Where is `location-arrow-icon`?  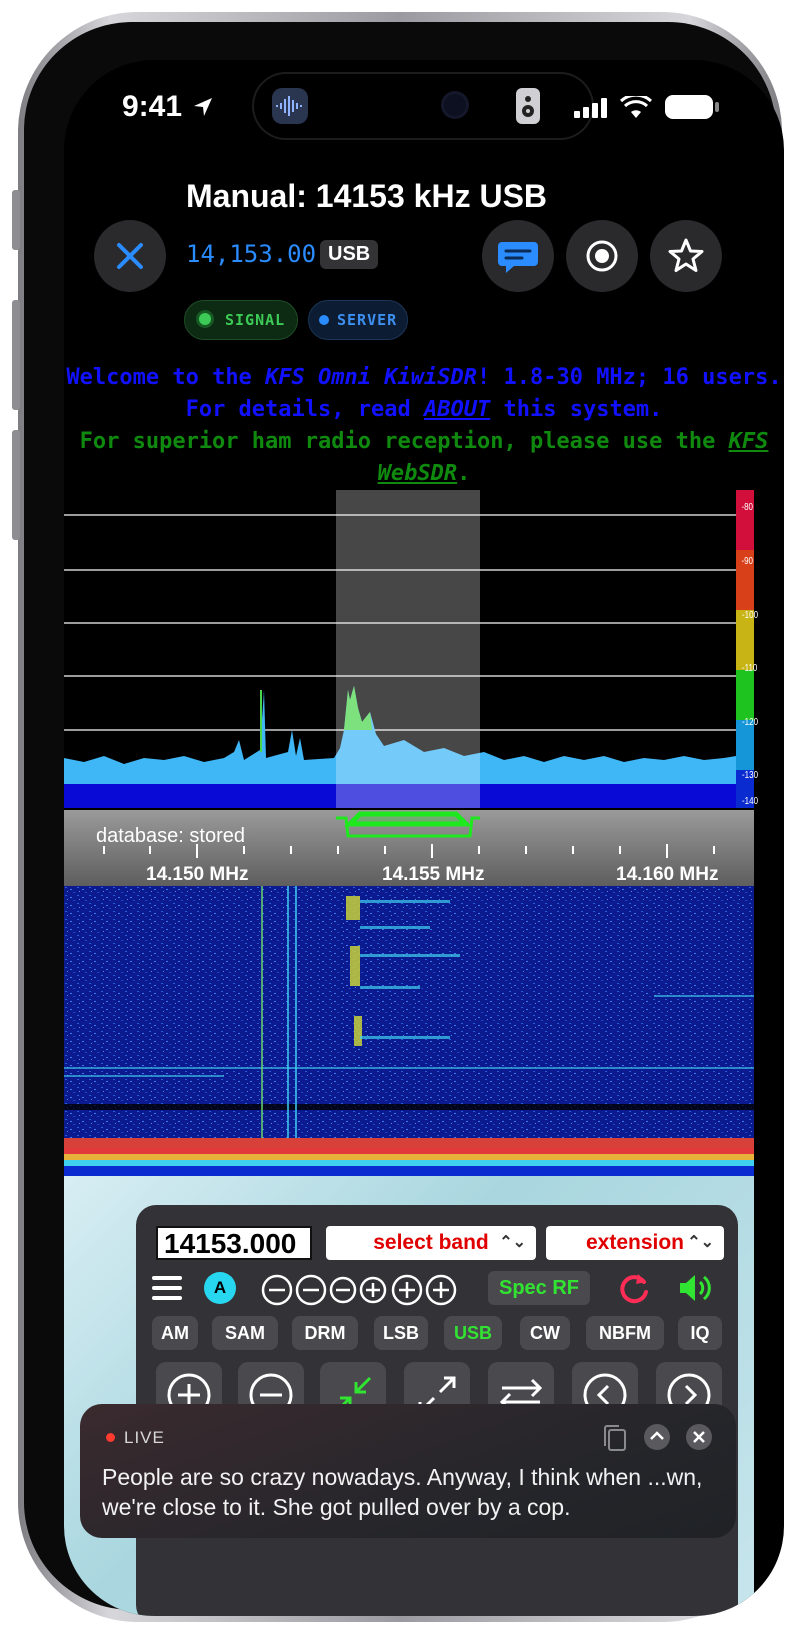 location-arrow-icon is located at coordinates (203, 107).